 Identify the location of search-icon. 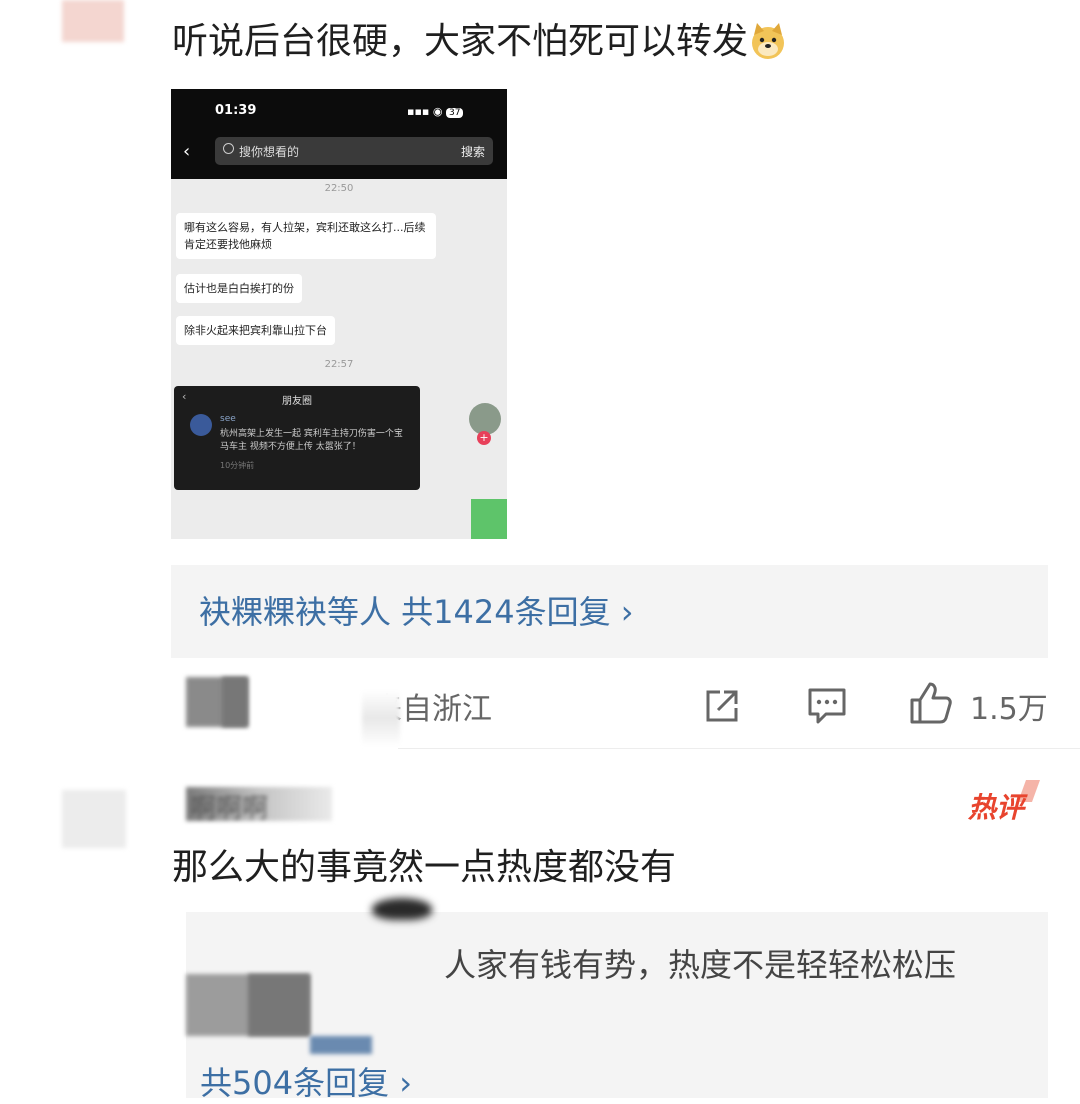
(228, 148).